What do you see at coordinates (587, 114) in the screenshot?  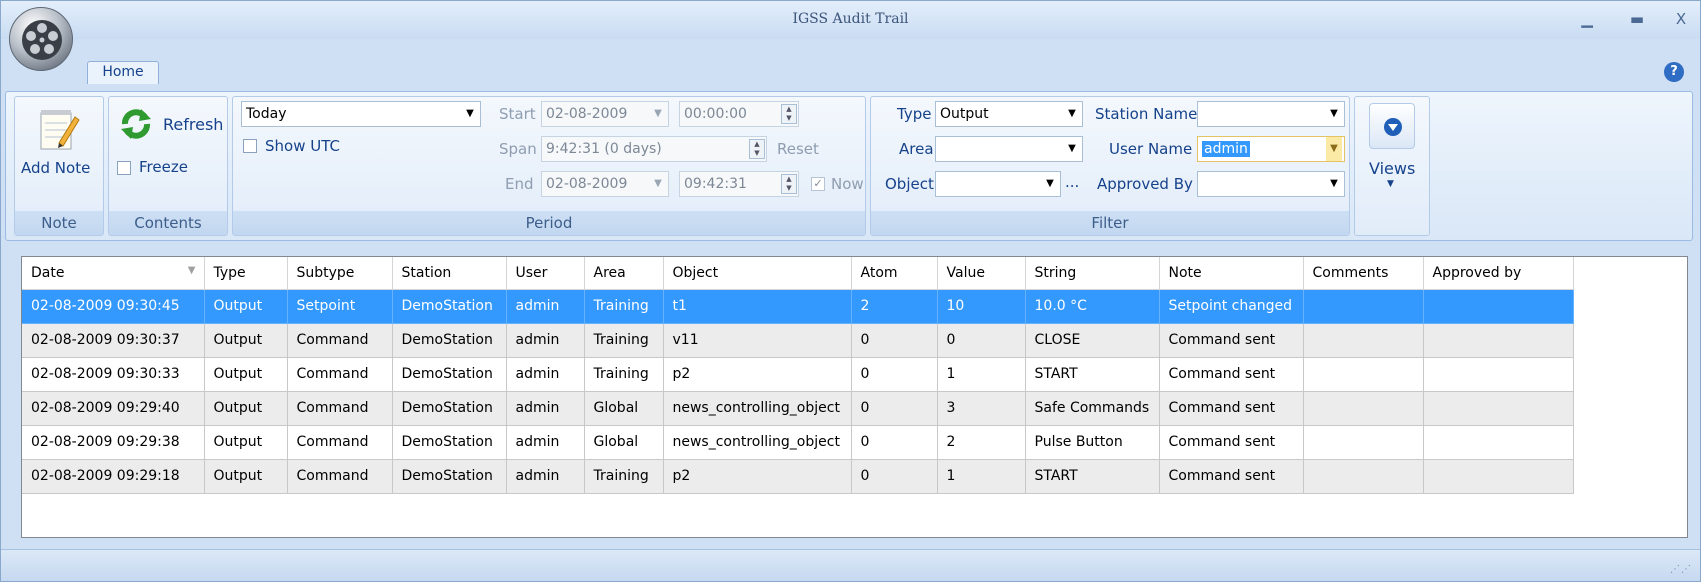 I see `start-date-value: 02-08-2009` at bounding box center [587, 114].